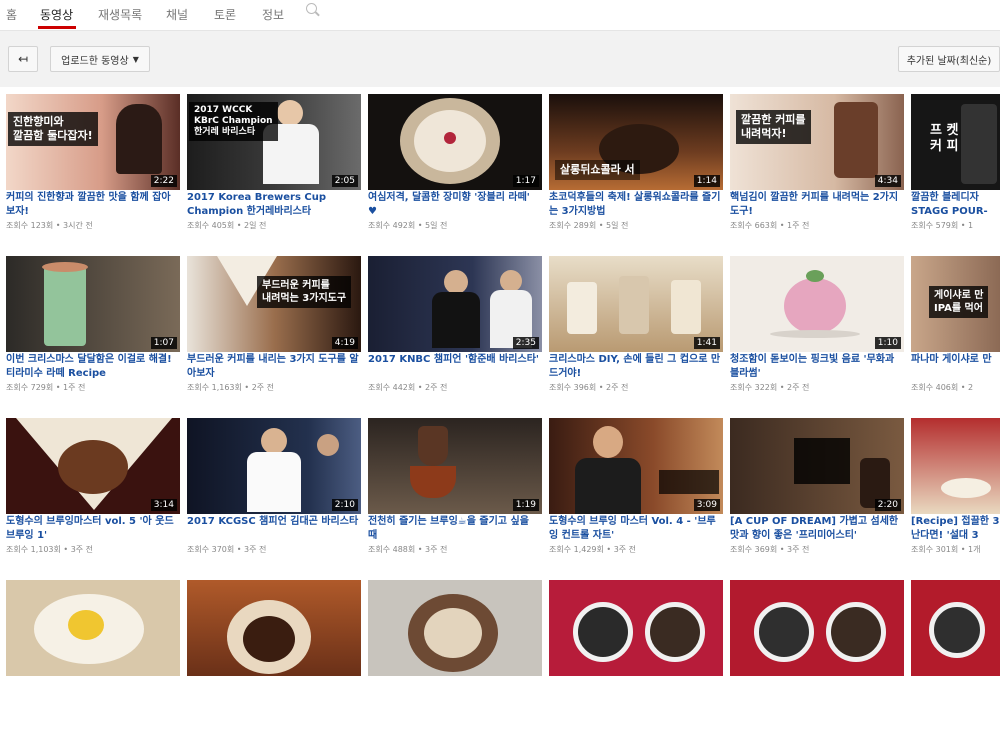 The image size is (1000, 735). What do you see at coordinates (955, 142) in the screenshot?
I see `video-thumbnail: 프 켓 커 피` at bounding box center [955, 142].